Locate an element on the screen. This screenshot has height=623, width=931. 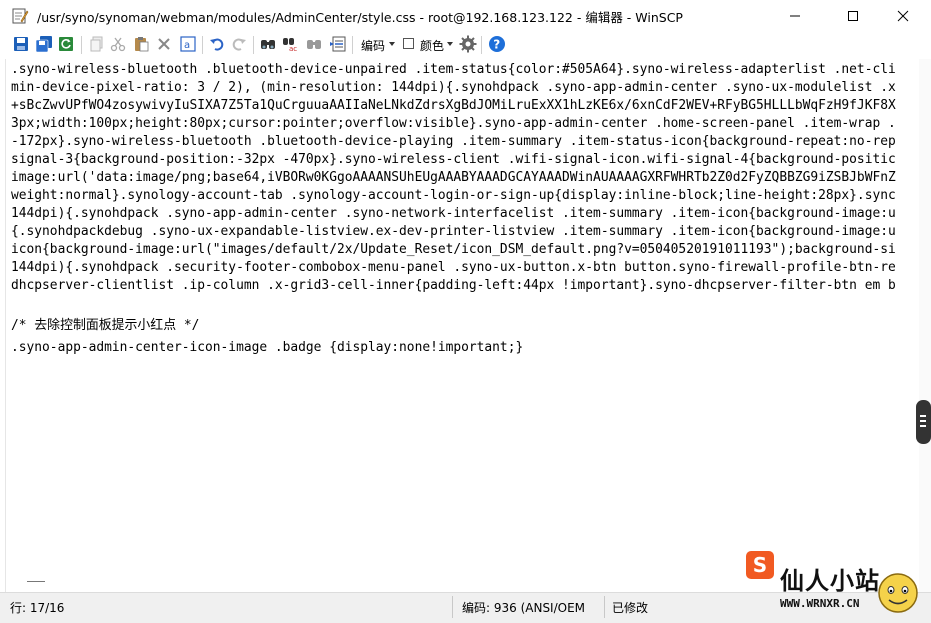
close-button is located at coordinates (903, 15).